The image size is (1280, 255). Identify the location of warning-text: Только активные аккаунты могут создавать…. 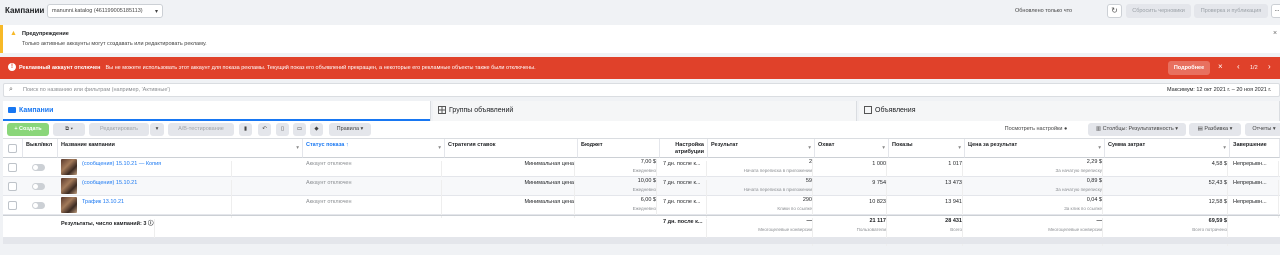
(114, 44).